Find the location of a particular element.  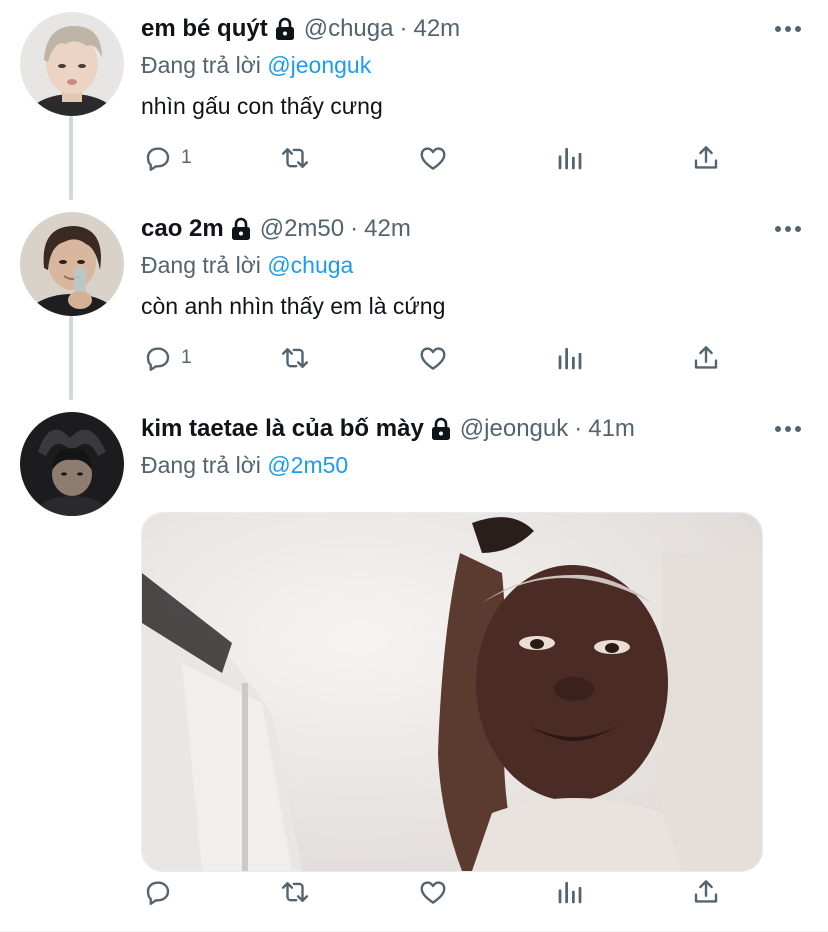

mention-link: @chuga is located at coordinates (310, 265).